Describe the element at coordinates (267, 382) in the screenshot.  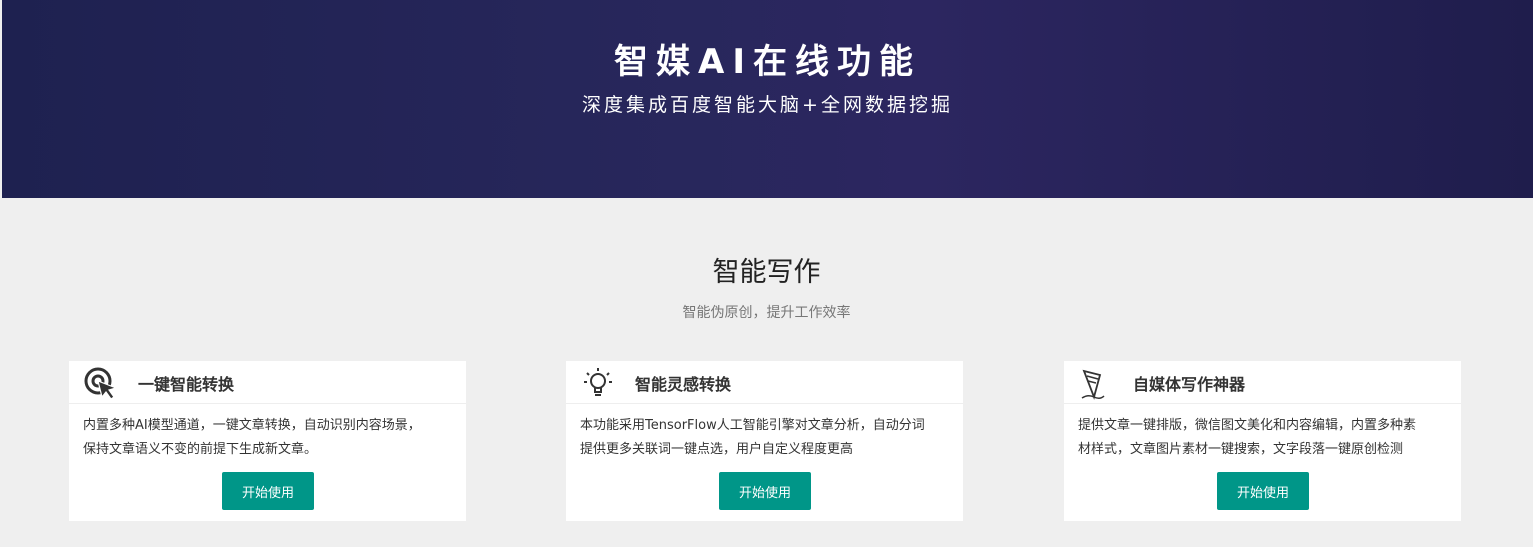
I see `card-header: 一键智能转换` at that location.